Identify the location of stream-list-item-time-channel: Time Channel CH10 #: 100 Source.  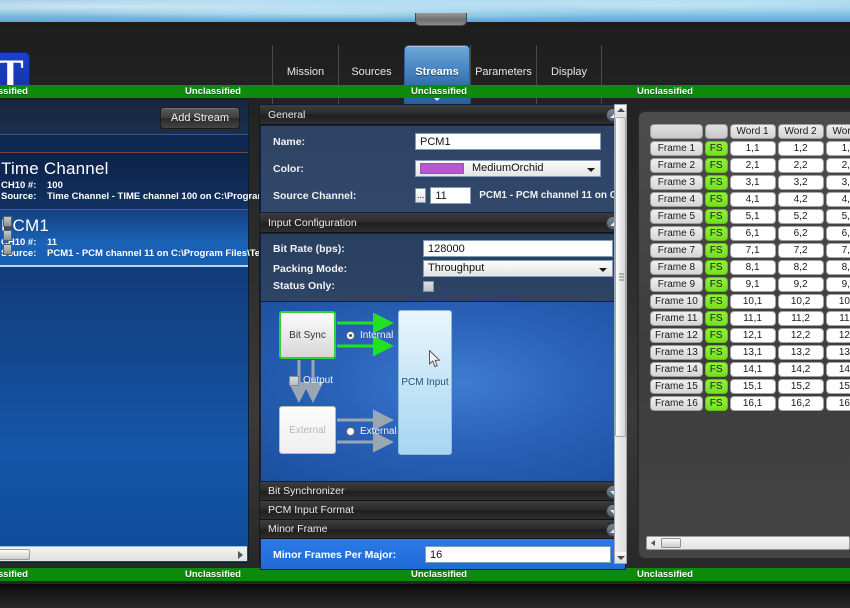
(138, 180).